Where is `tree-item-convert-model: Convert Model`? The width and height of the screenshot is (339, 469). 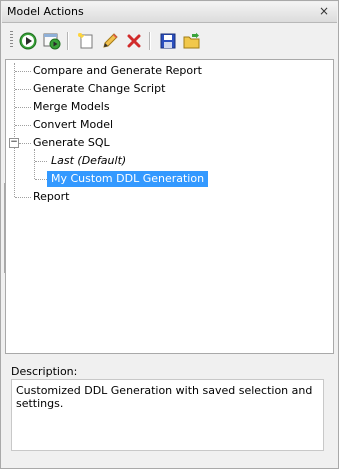 tree-item-convert-model: Convert Model is located at coordinates (73, 125).